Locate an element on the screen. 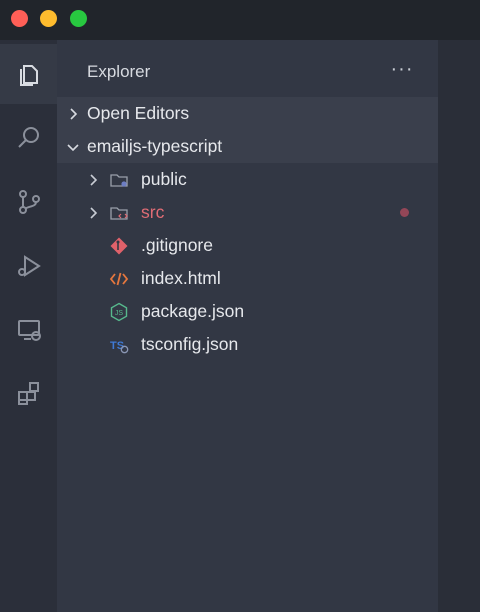 This screenshot has height=612, width=480. git-icon is located at coordinates (119, 246).